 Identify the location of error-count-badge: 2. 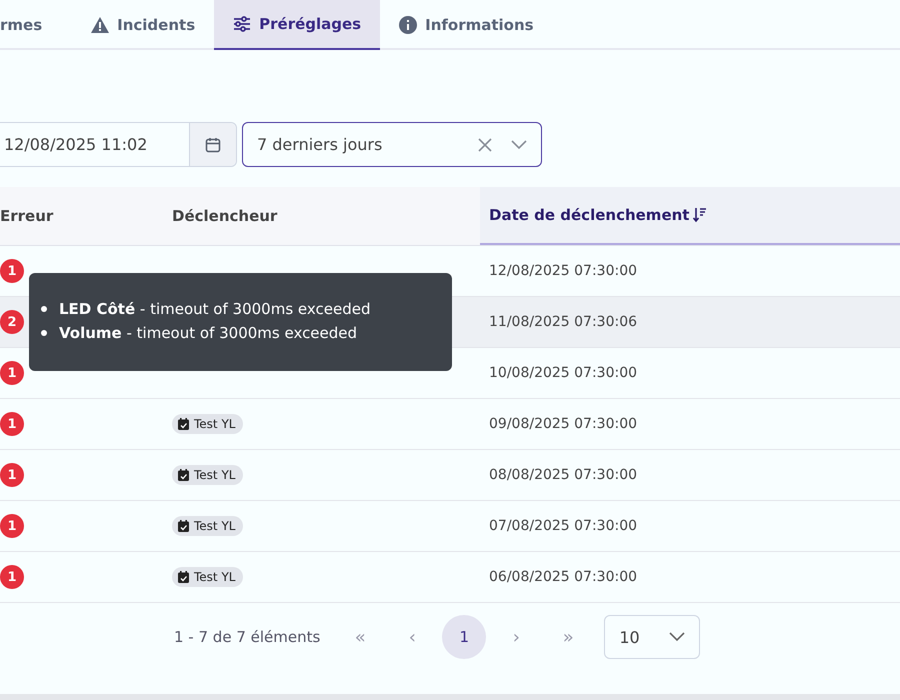
(12, 322).